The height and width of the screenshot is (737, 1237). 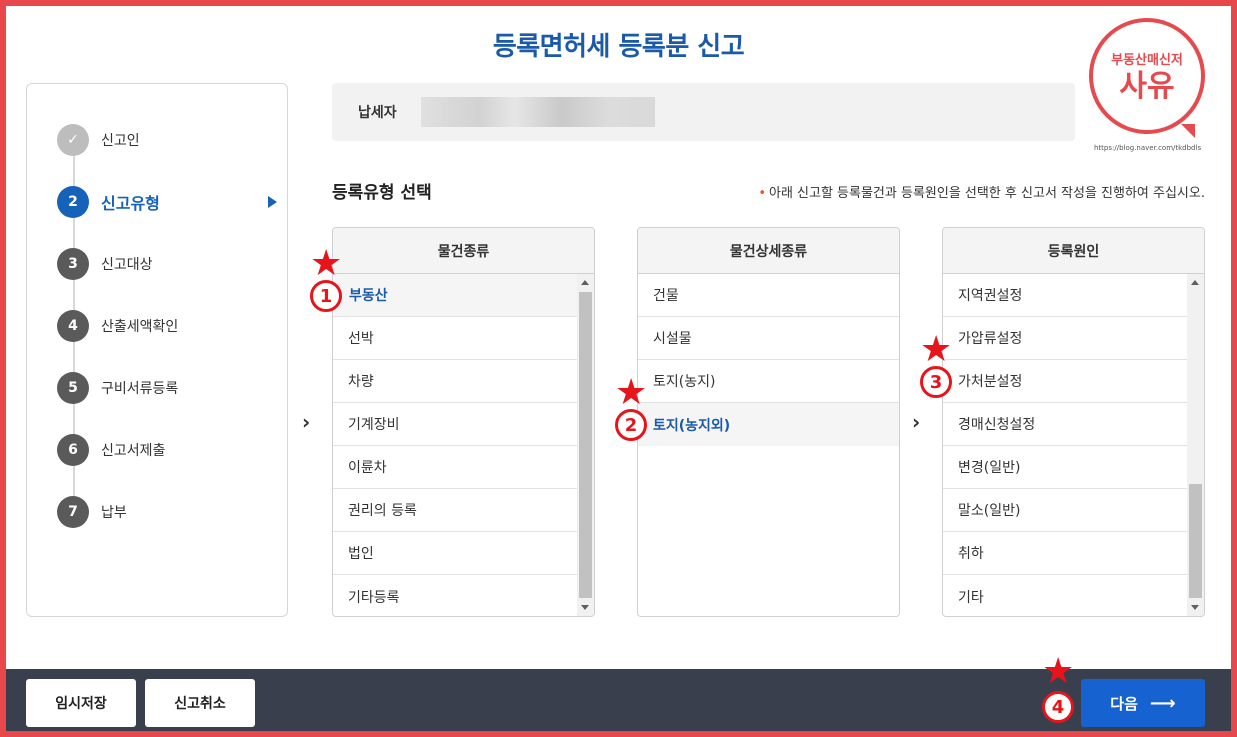 What do you see at coordinates (167, 450) in the screenshot?
I see `step-submit: 6 신고서제출` at bounding box center [167, 450].